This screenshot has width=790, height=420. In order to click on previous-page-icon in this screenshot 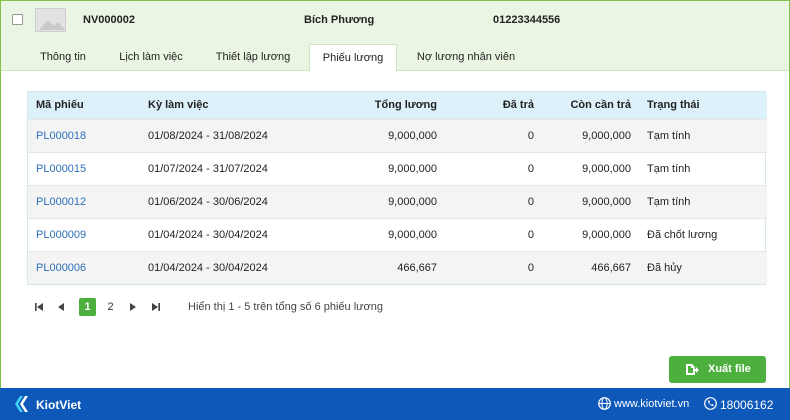, I will do `click(61, 307)`.